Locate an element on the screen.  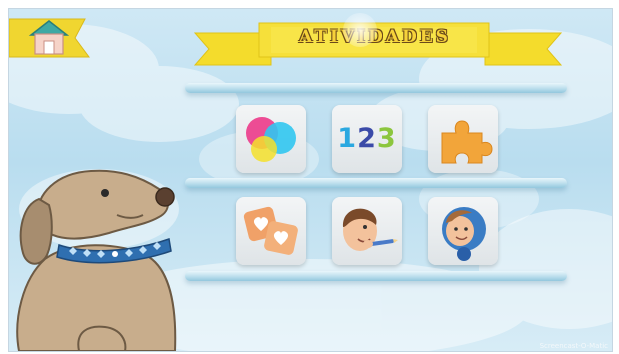
cursor-highlight is located at coordinates (360, 30).